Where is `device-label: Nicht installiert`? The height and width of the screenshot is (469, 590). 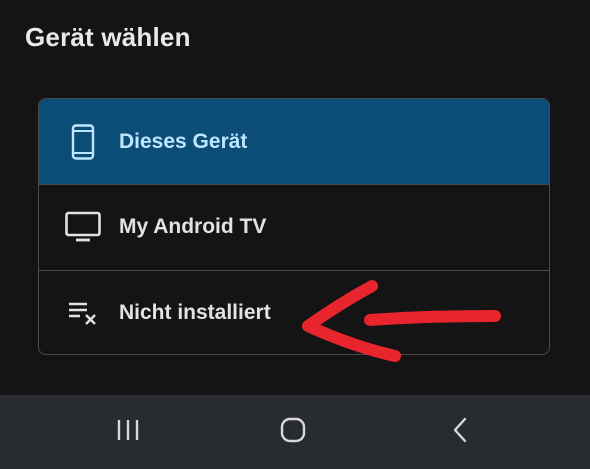 device-label: Nicht installiert is located at coordinates (195, 312).